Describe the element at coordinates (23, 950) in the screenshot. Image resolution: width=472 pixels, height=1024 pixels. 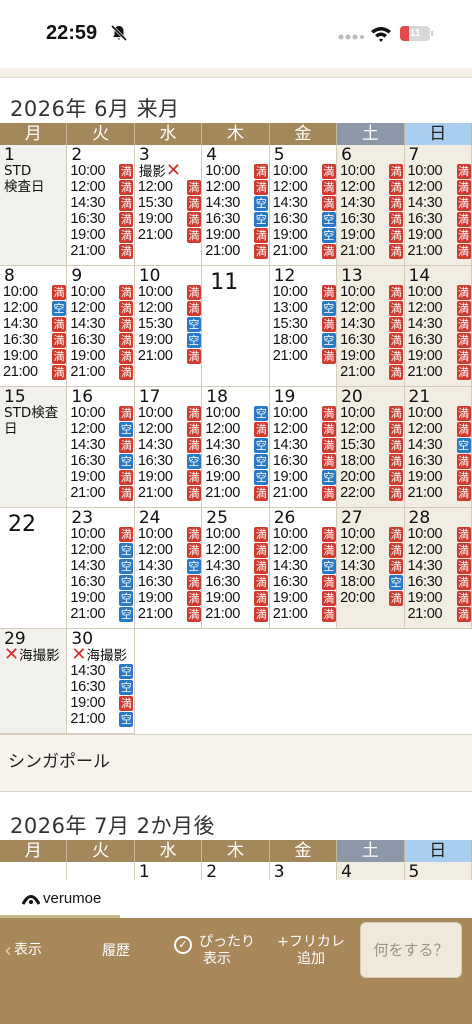
I see `back-display-button: ‹ 表示` at that location.